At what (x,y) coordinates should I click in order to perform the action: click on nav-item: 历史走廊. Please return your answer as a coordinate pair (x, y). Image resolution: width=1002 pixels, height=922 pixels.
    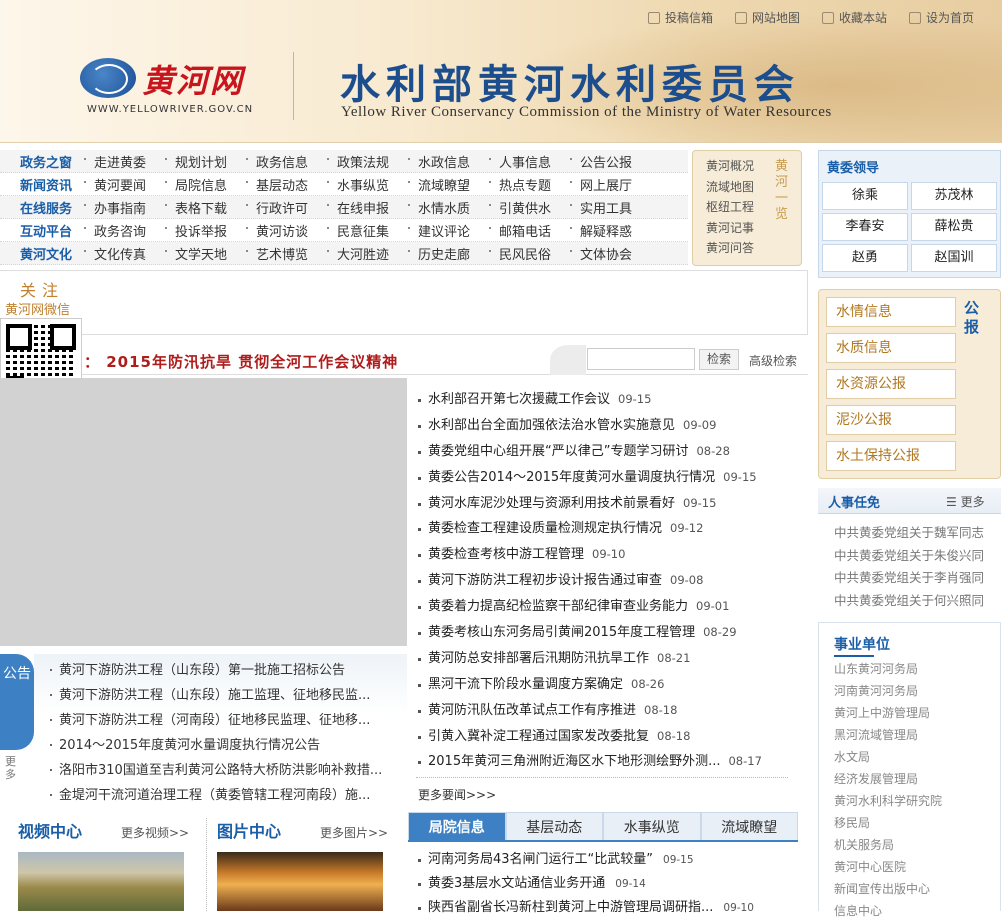
    Looking at the image, I should click on (446, 253).